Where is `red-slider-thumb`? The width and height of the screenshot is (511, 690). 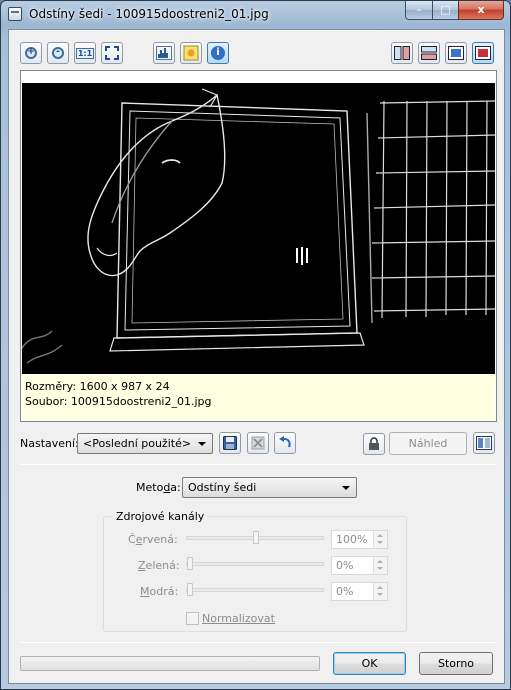 red-slider-thumb is located at coordinates (256, 537).